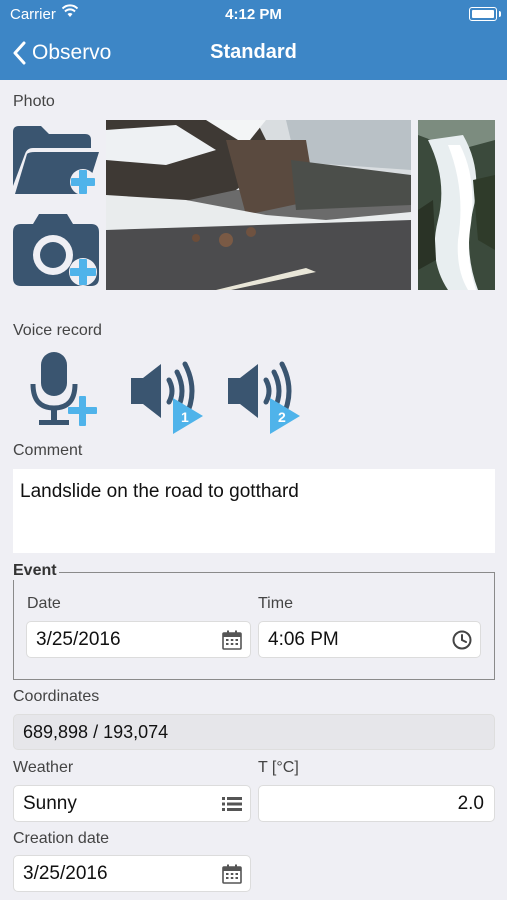 The image size is (507, 900). Describe the element at coordinates (278, 767) in the screenshot. I see `temperature-label: T [°C]` at that location.